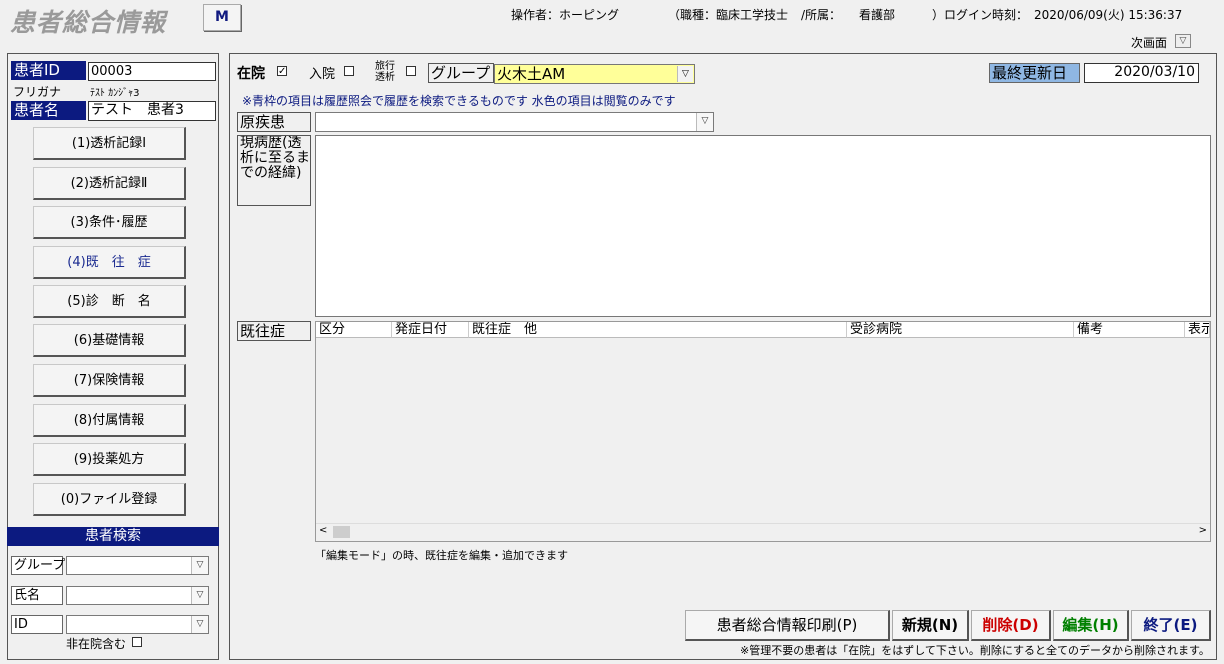  Describe the element at coordinates (37, 92) in the screenshot. I see `furigana-label: フリガナ` at that location.